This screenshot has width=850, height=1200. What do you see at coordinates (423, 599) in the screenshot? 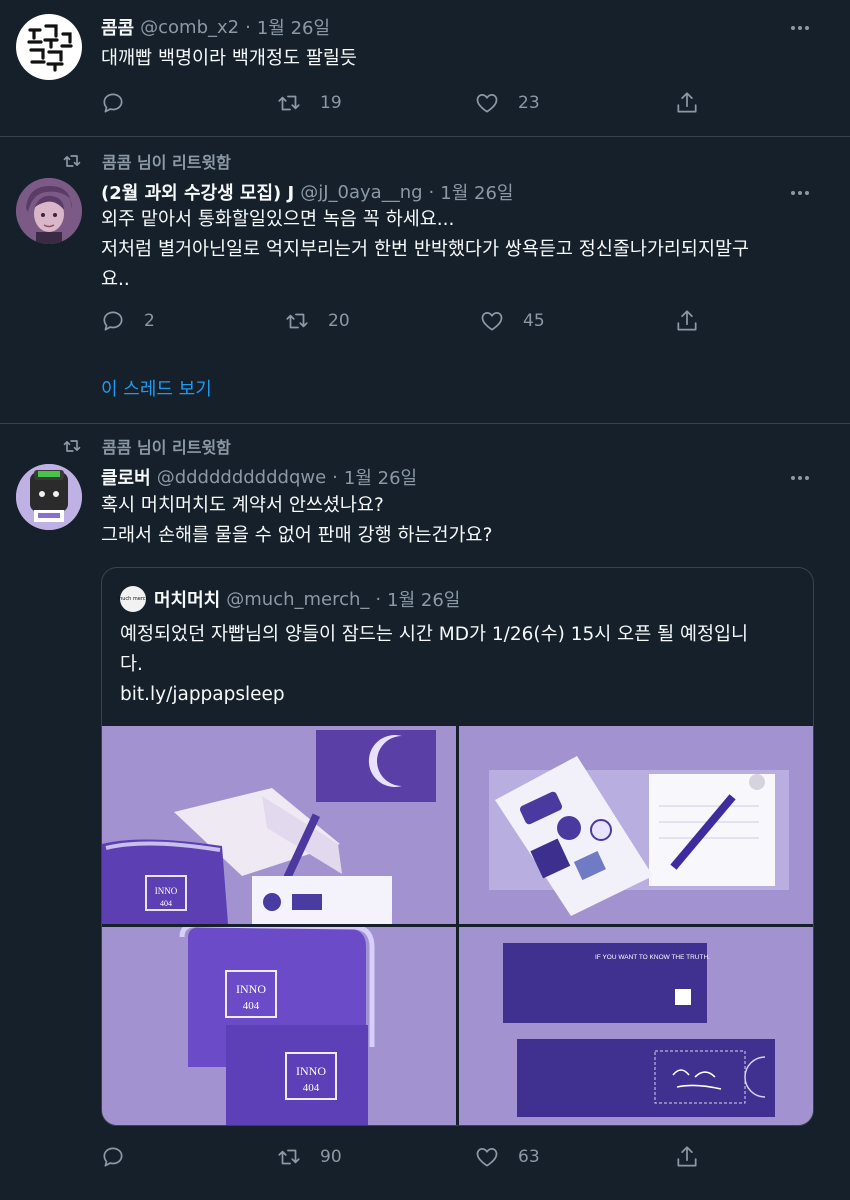
I see `quoted-timestamp: 1월 26일` at bounding box center [423, 599].